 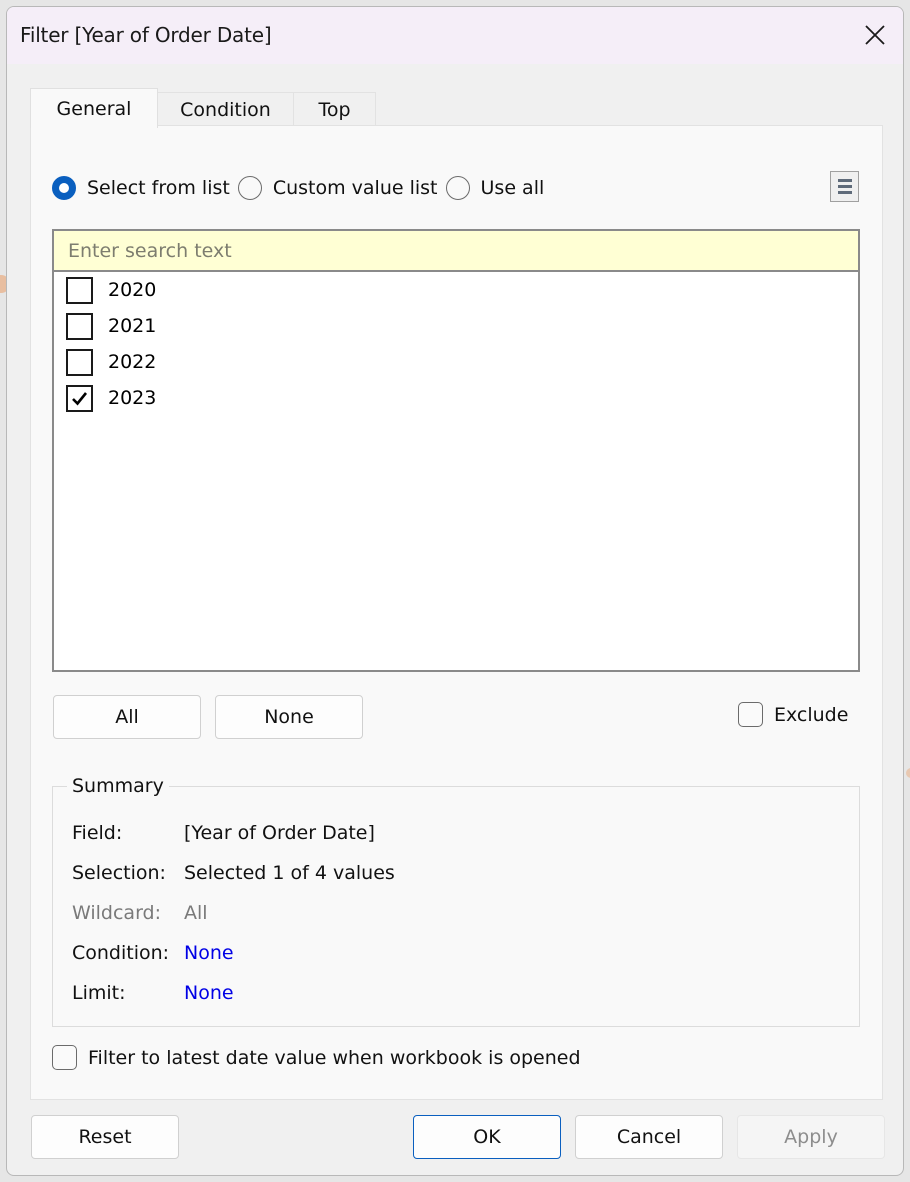 I want to click on radio-custom-value-list: Custom value list, so click(x=337, y=188).